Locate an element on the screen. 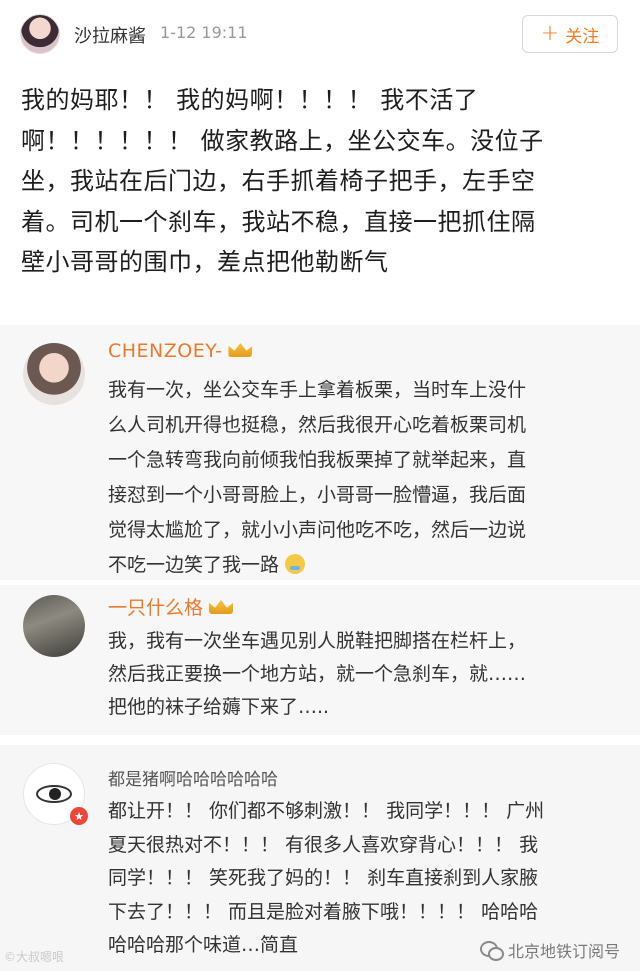 Image resolution: width=640 pixels, height=971 pixels. commenter-name: 一只什么格 is located at coordinates (170, 606).